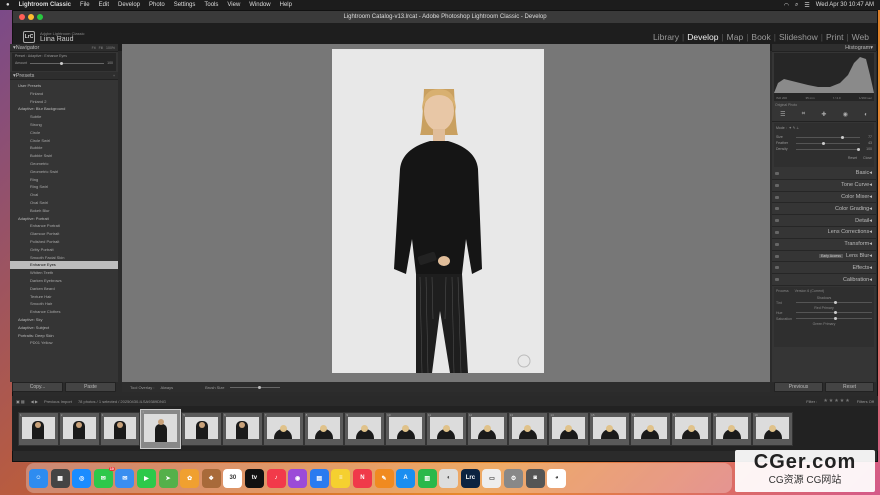 This screenshot has width=880, height=495. What do you see at coordinates (845, 5) in the screenshot?
I see `clock: Wed Apr 30 10:47 AM` at bounding box center [845, 5].